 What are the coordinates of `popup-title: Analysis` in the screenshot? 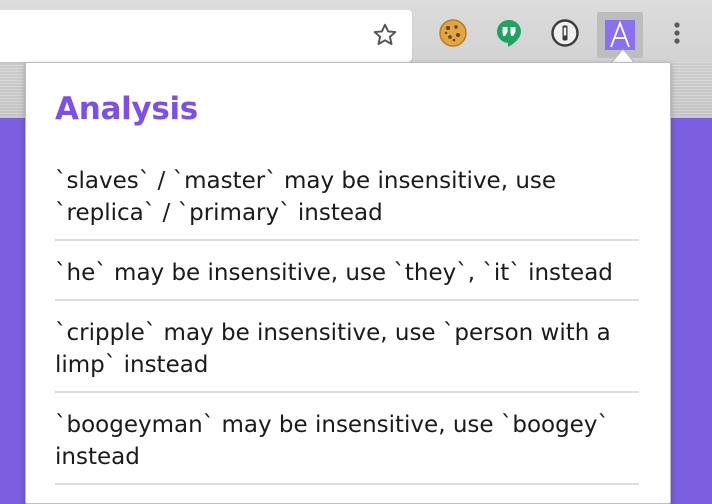 It's located at (126, 109).